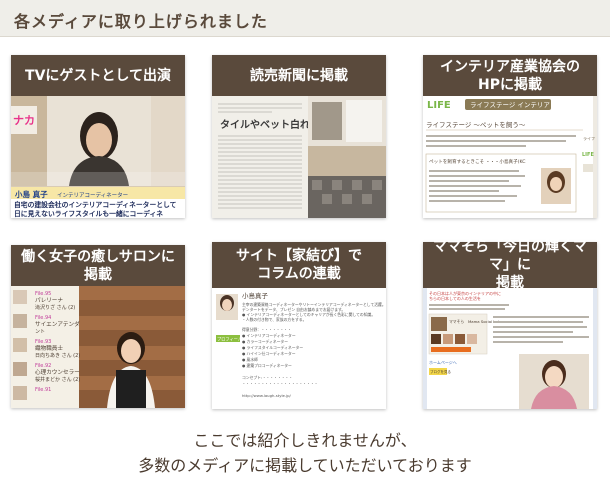 This screenshot has width=610, height=478. Describe the element at coordinates (43, 366) in the screenshot. I see `svg-text: File.92` at that location.